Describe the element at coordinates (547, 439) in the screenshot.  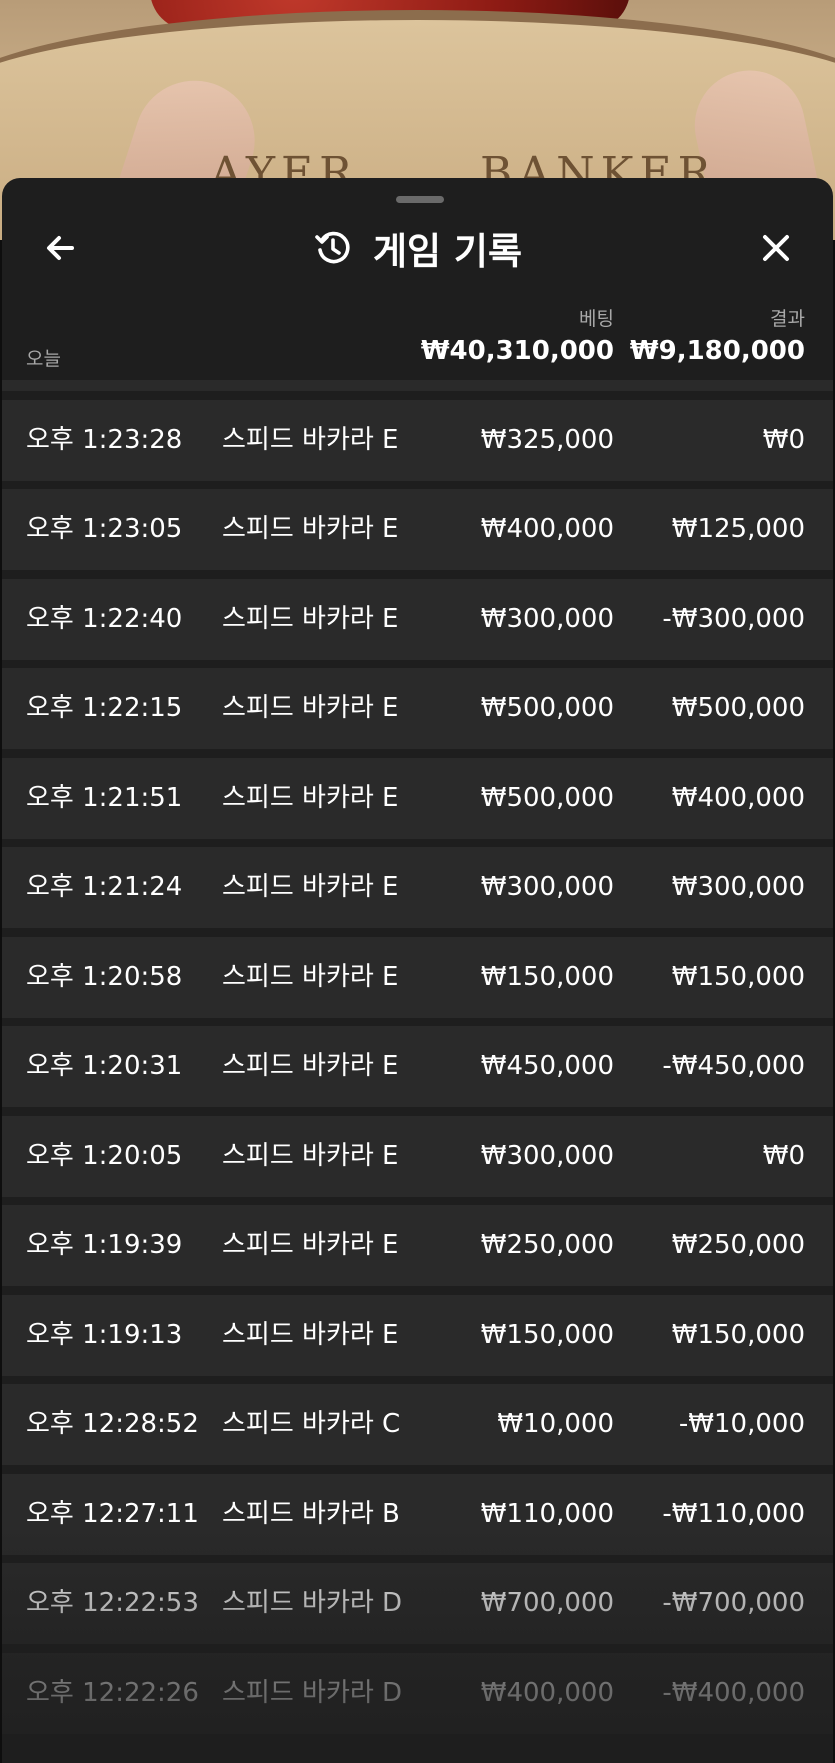
I see `row-bet-amount: ₩325,000` at that location.